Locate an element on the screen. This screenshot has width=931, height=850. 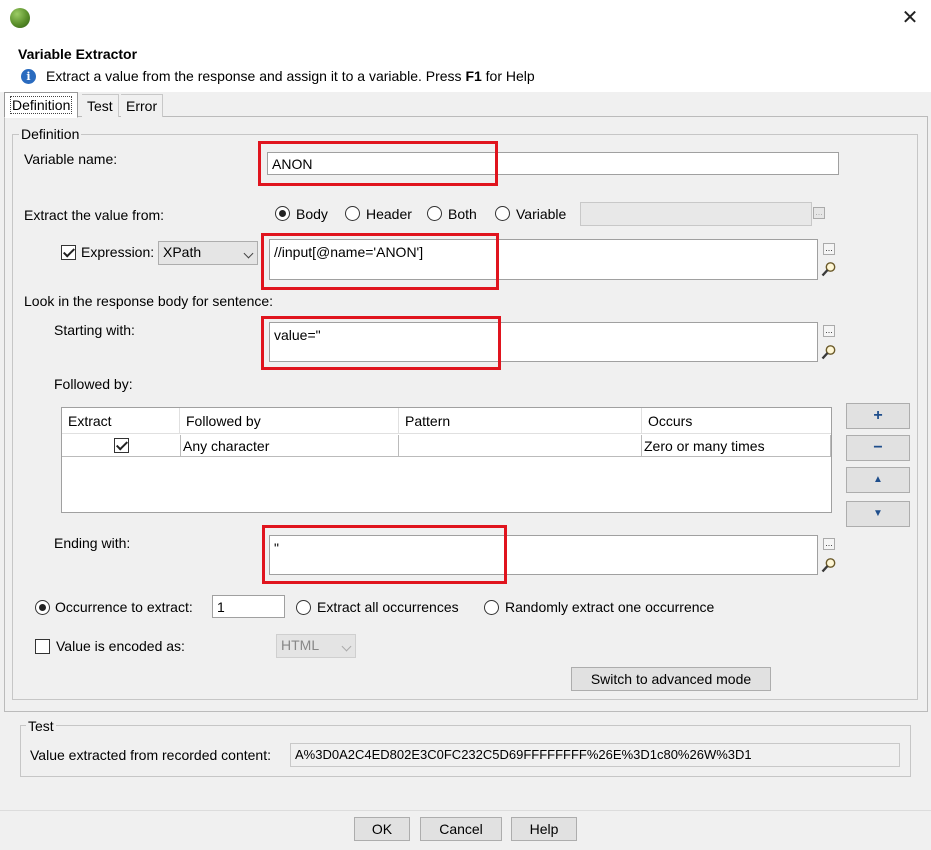
move-down-button: ▼ is located at coordinates (878, 514).